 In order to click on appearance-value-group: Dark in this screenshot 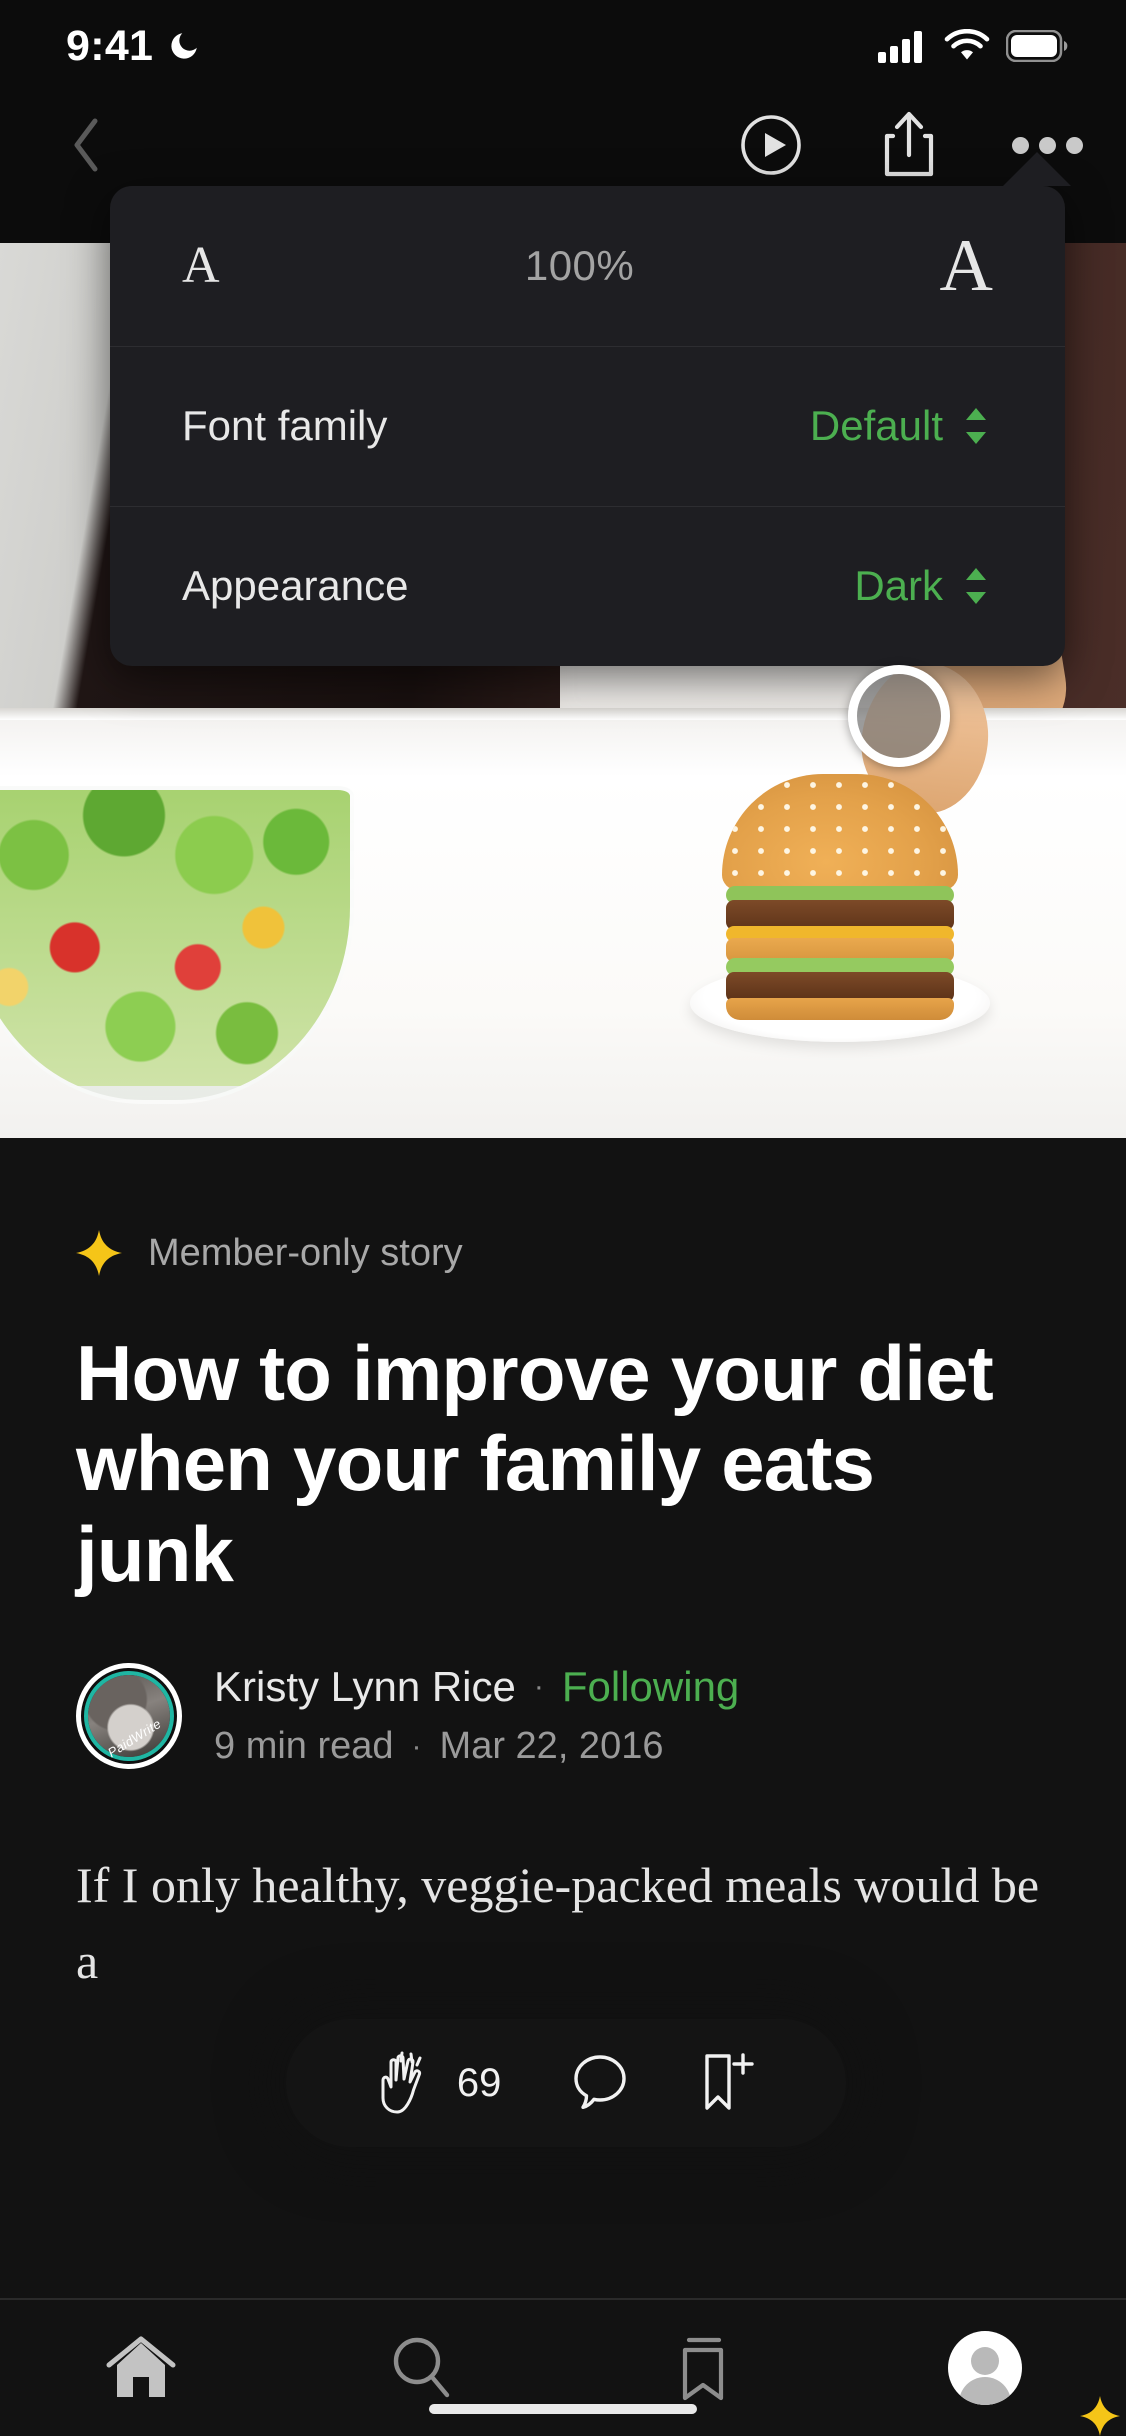, I will do `click(923, 586)`.